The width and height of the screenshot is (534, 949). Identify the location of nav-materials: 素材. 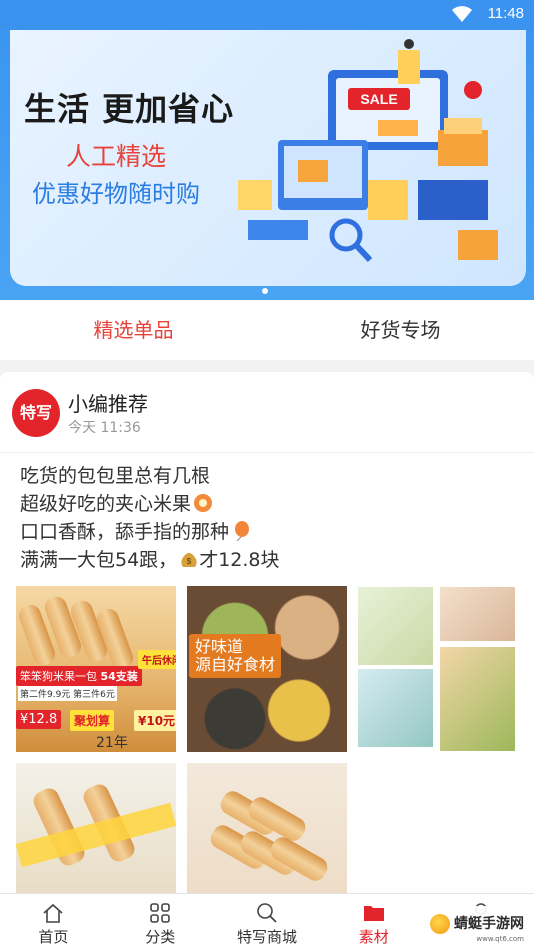
(373, 921).